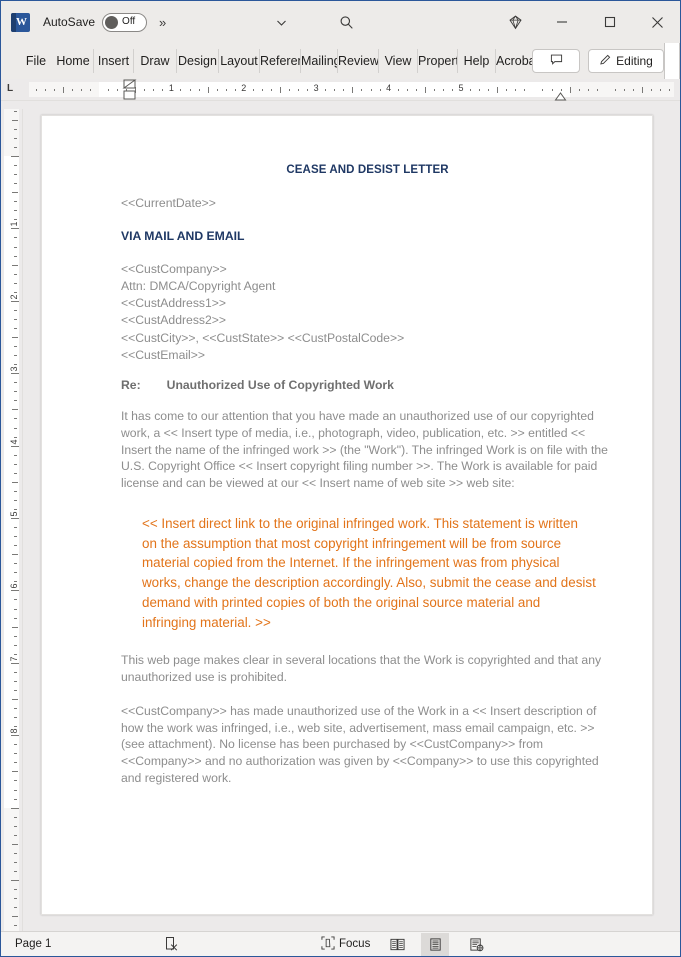 Image resolution: width=681 pixels, height=957 pixels. Describe the element at coordinates (435, 944) in the screenshot. I see `print-layout-icon` at that location.